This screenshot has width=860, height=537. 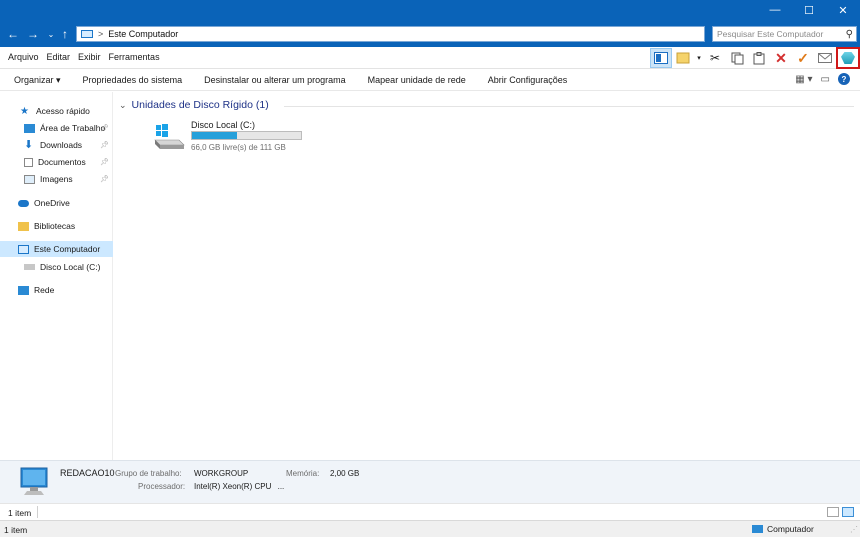 I want to click on dropdown-chevron-icon: ▾, so click(x=699, y=58).